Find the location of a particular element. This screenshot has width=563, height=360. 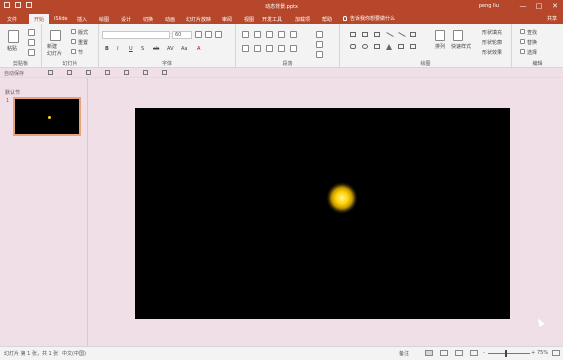

smartart-icon is located at coordinates (319, 54).